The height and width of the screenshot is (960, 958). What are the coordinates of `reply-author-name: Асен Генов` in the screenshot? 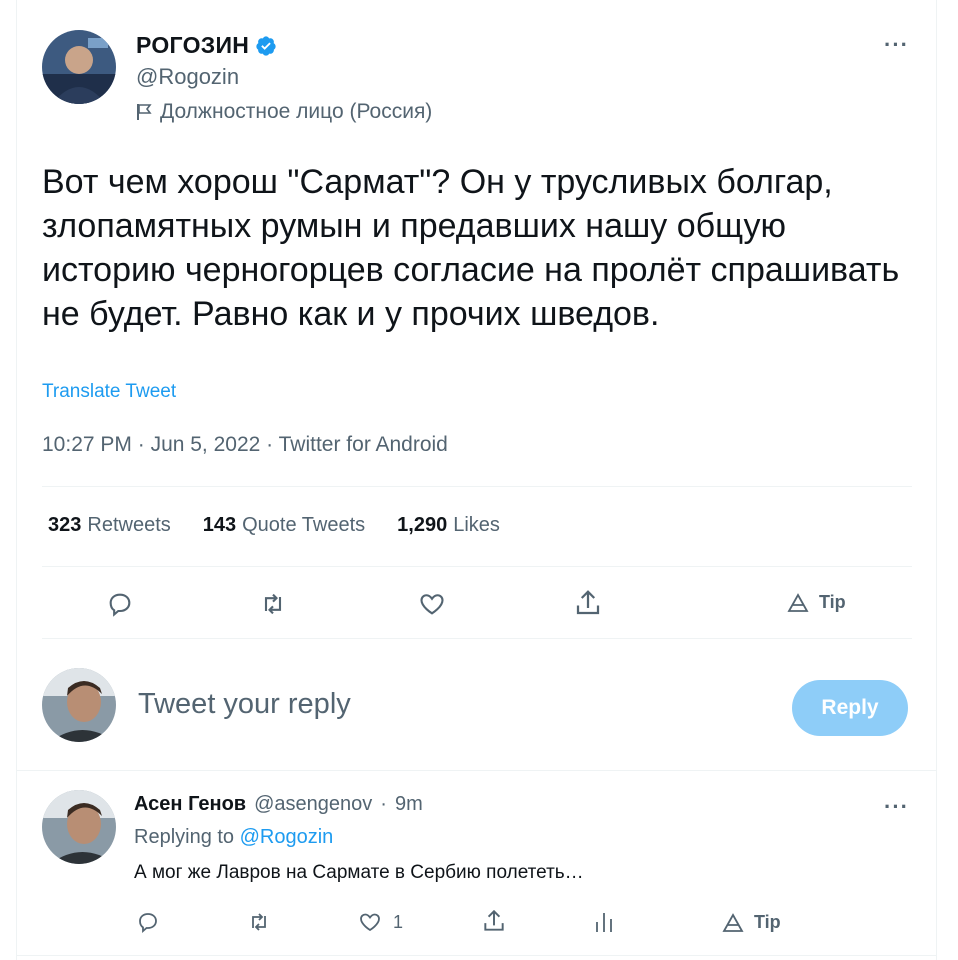 It's located at (190, 804).